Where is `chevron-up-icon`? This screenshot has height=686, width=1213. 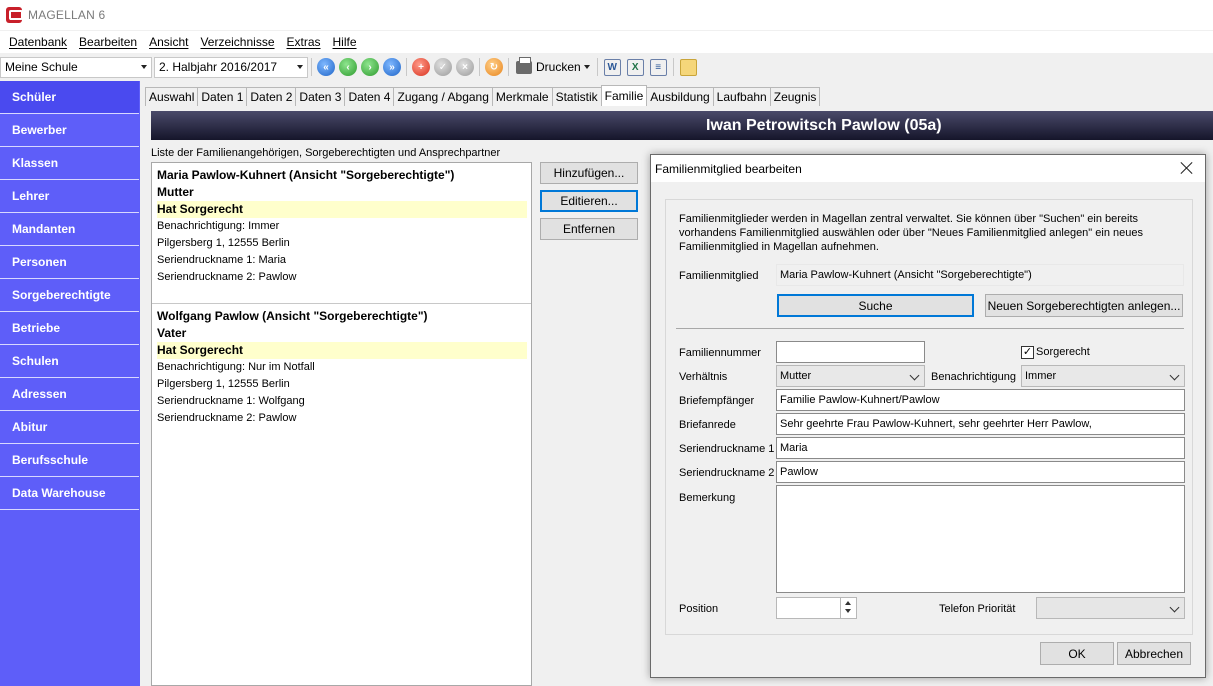 chevron-up-icon is located at coordinates (848, 603).